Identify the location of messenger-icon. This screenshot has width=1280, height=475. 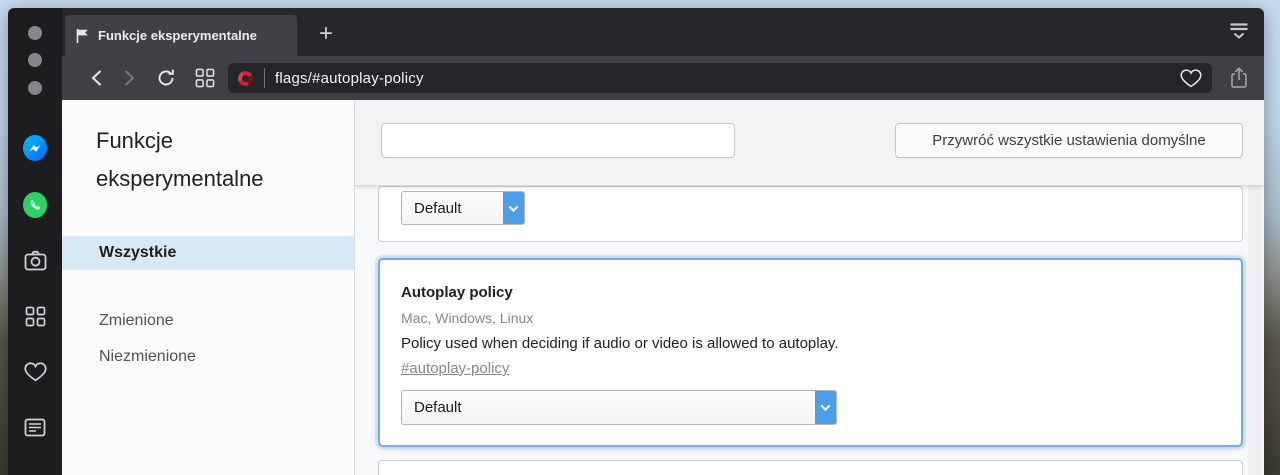
(35, 148).